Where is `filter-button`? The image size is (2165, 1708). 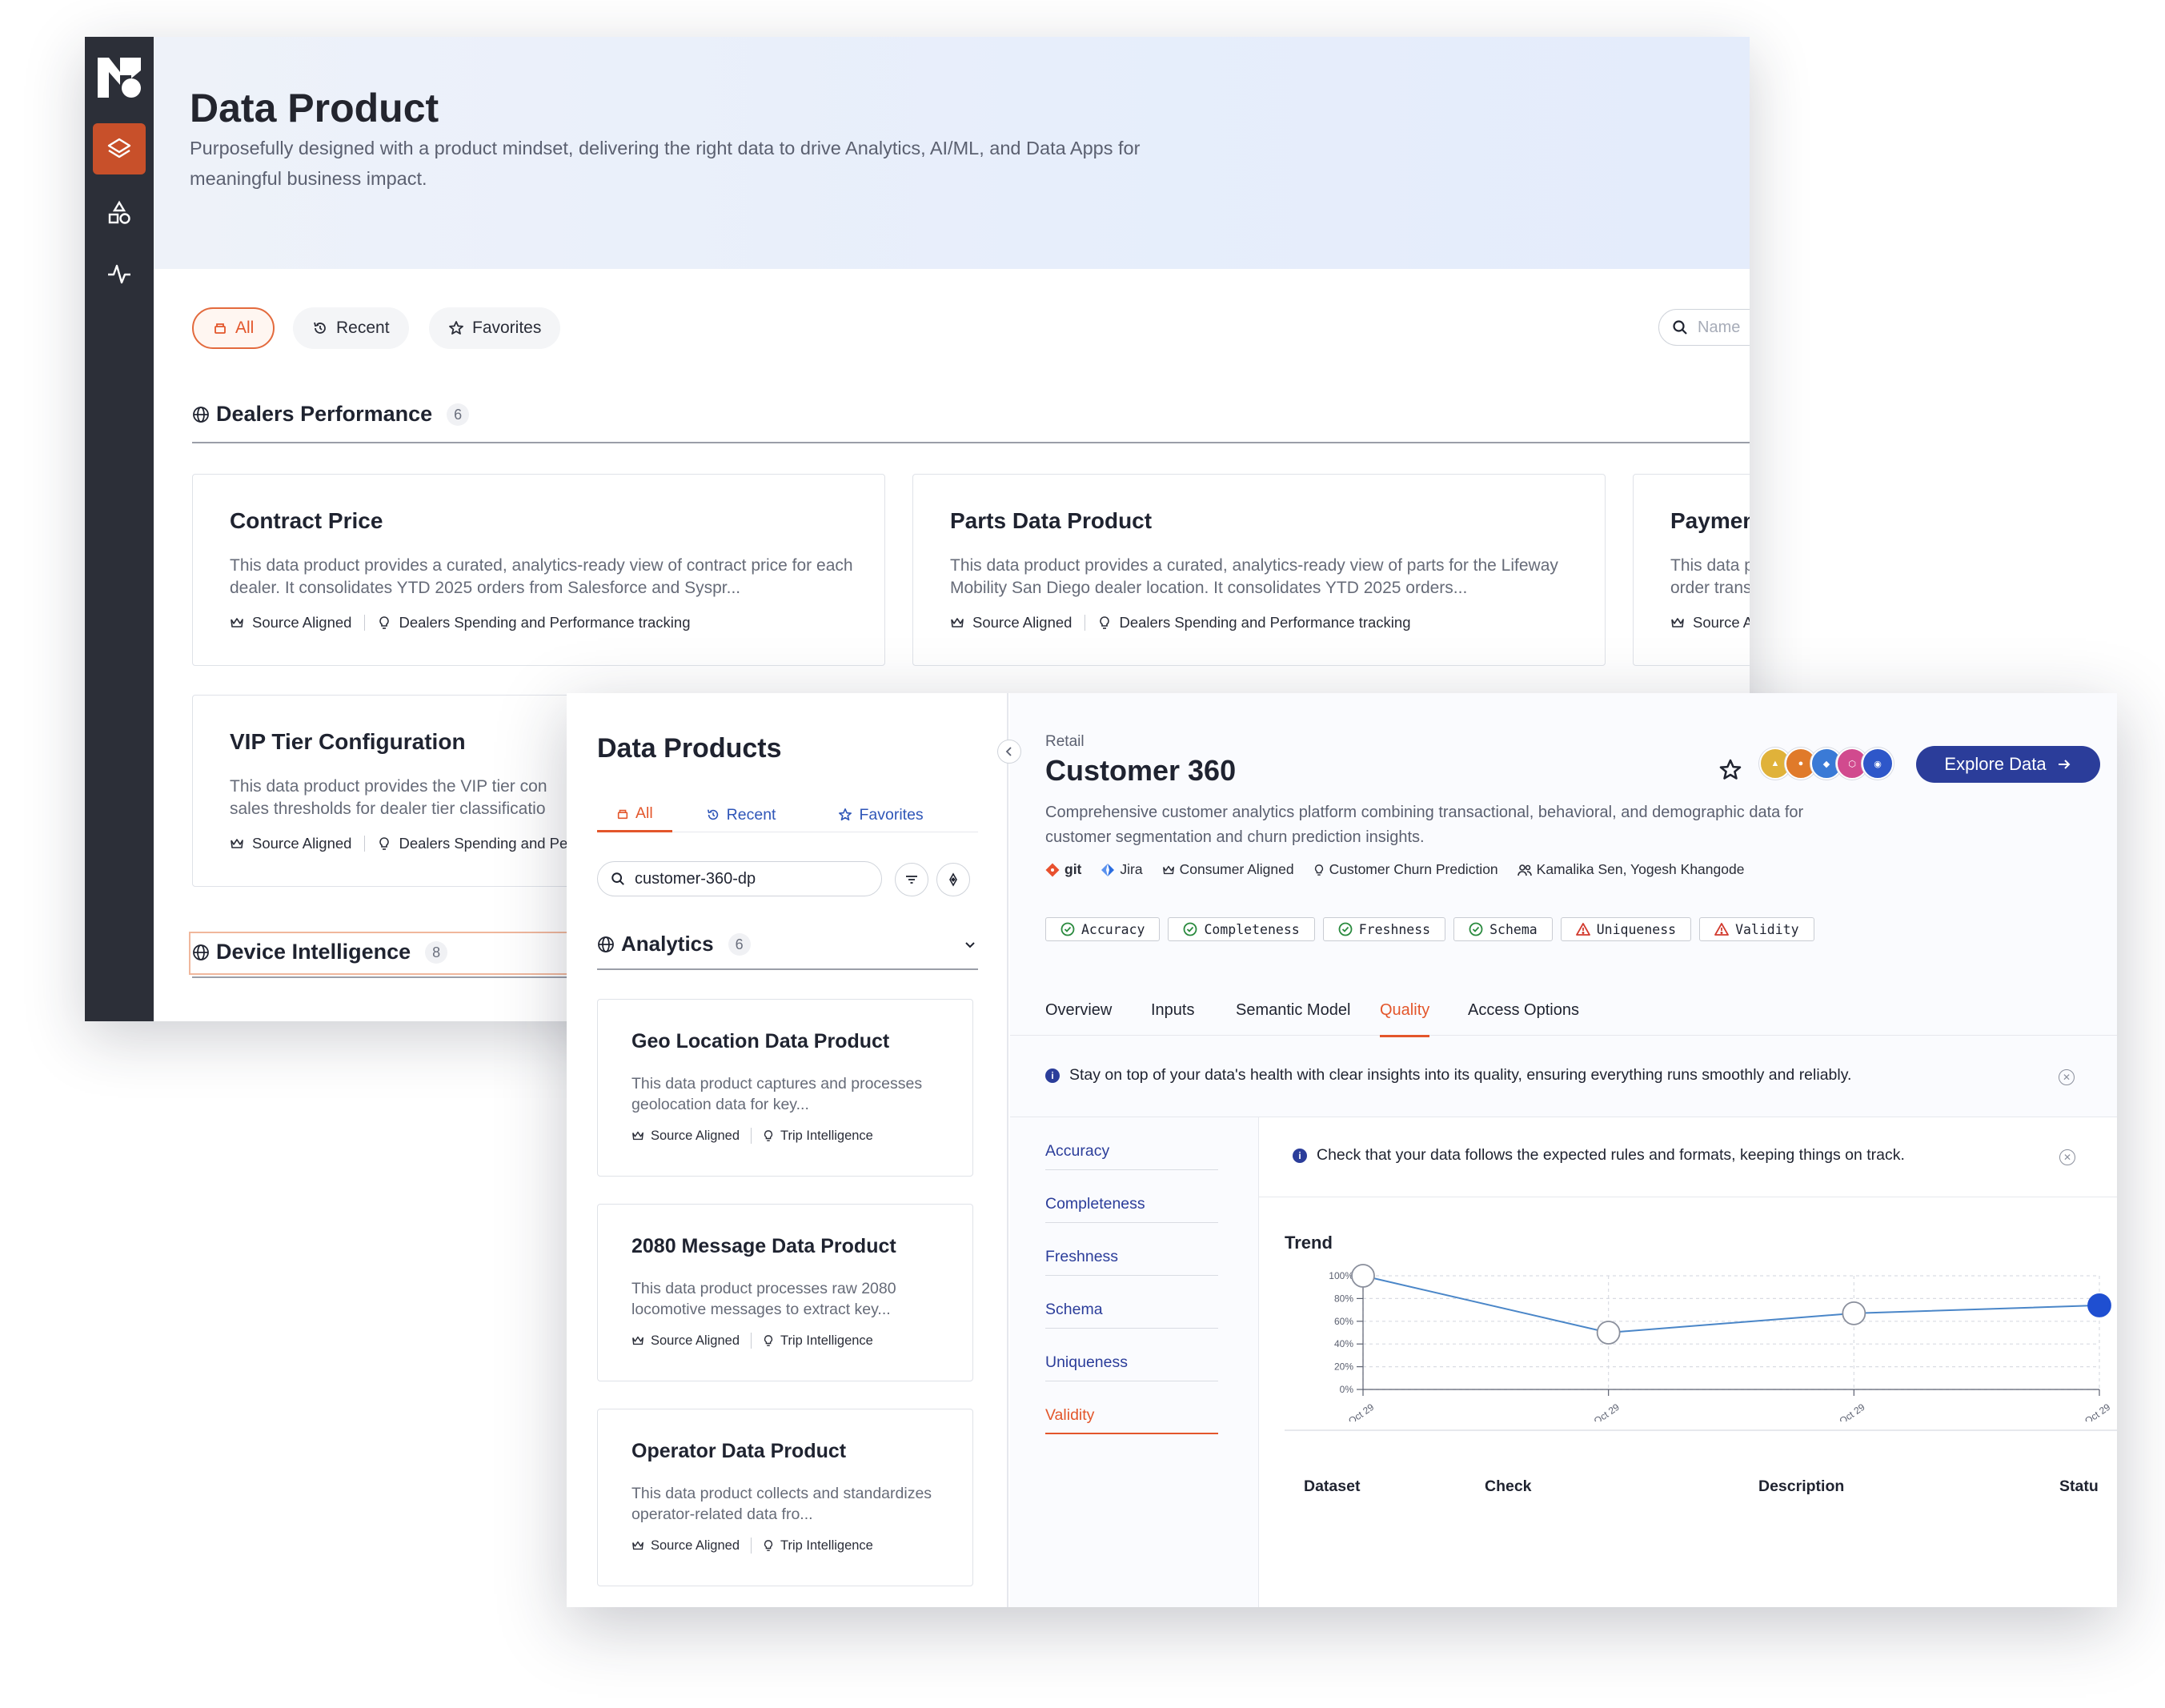
filter-button is located at coordinates (912, 879).